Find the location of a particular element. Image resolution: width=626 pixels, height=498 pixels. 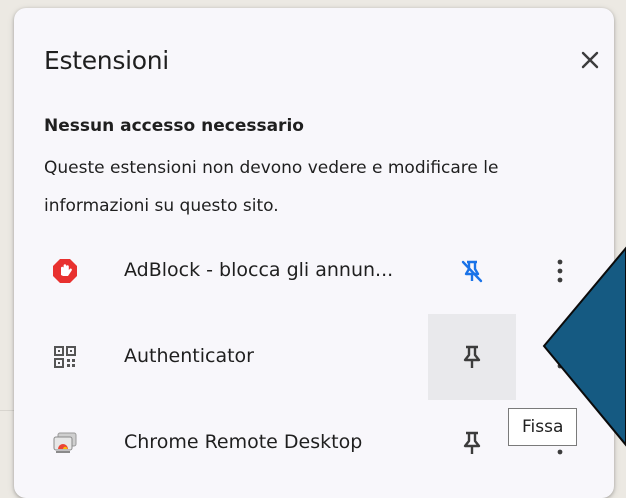

extension-name: Authenticator is located at coordinates (189, 356).